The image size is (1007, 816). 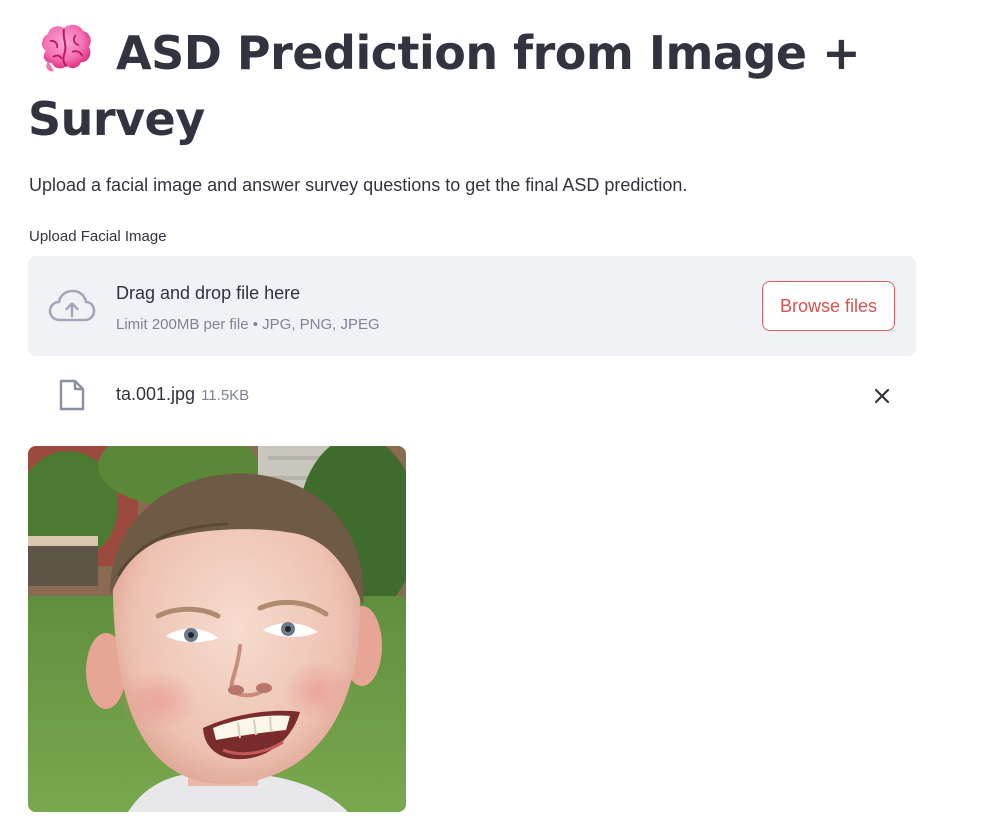 What do you see at coordinates (116, 119) in the screenshot?
I see `page-title-text-2: Survey` at bounding box center [116, 119].